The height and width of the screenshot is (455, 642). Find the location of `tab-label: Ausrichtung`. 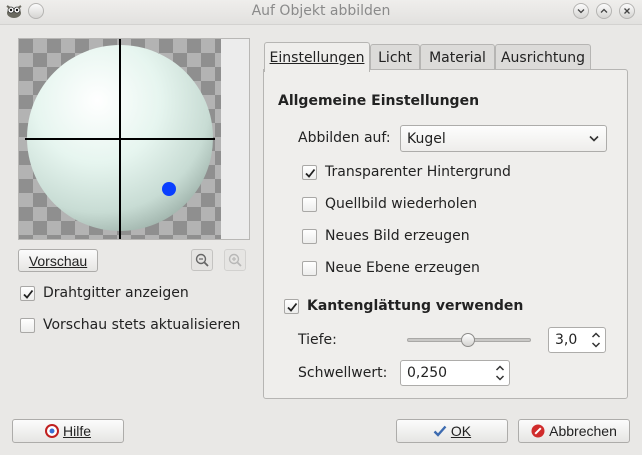

tab-label: Ausrichtung is located at coordinates (543, 58).